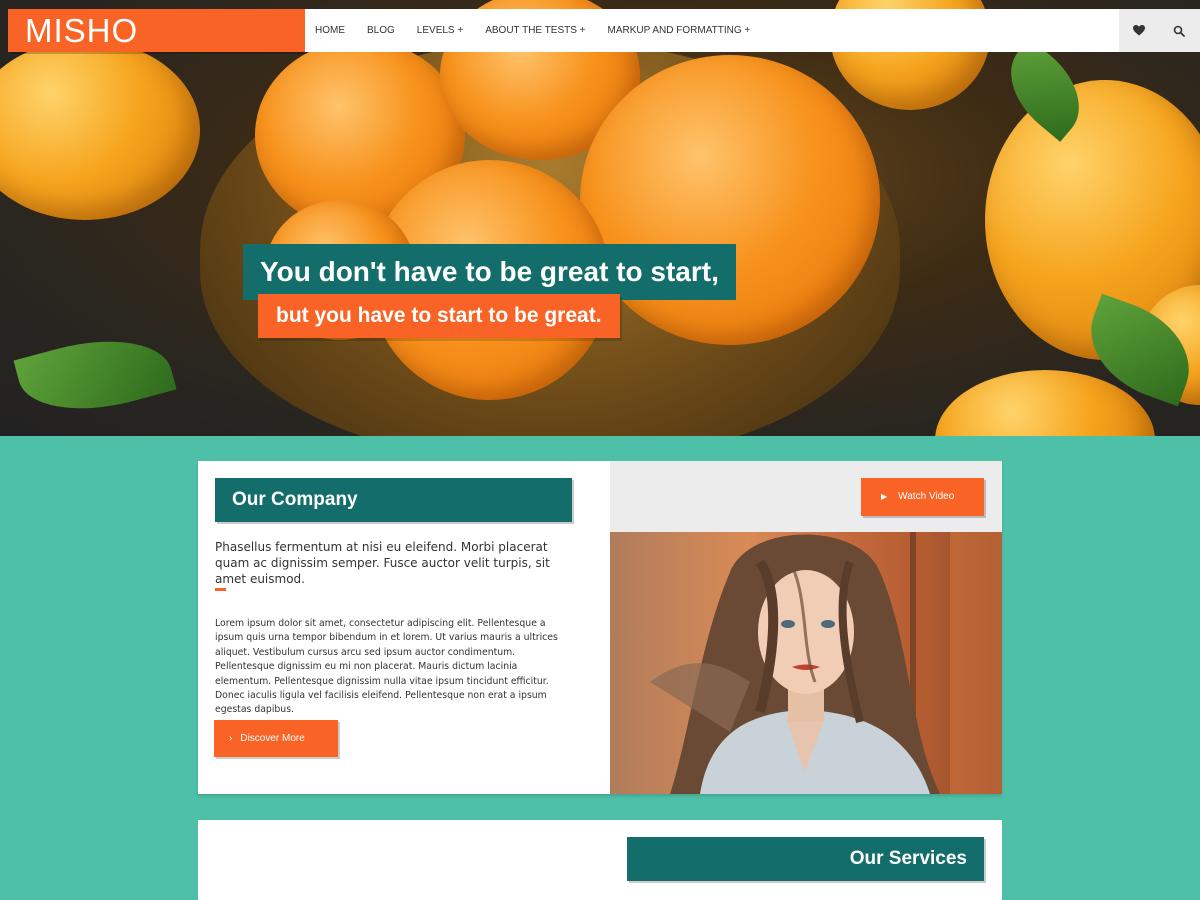 The width and height of the screenshot is (1200, 900). Describe the element at coordinates (156, 30) in the screenshot. I see `site-logo: MISHO` at that location.